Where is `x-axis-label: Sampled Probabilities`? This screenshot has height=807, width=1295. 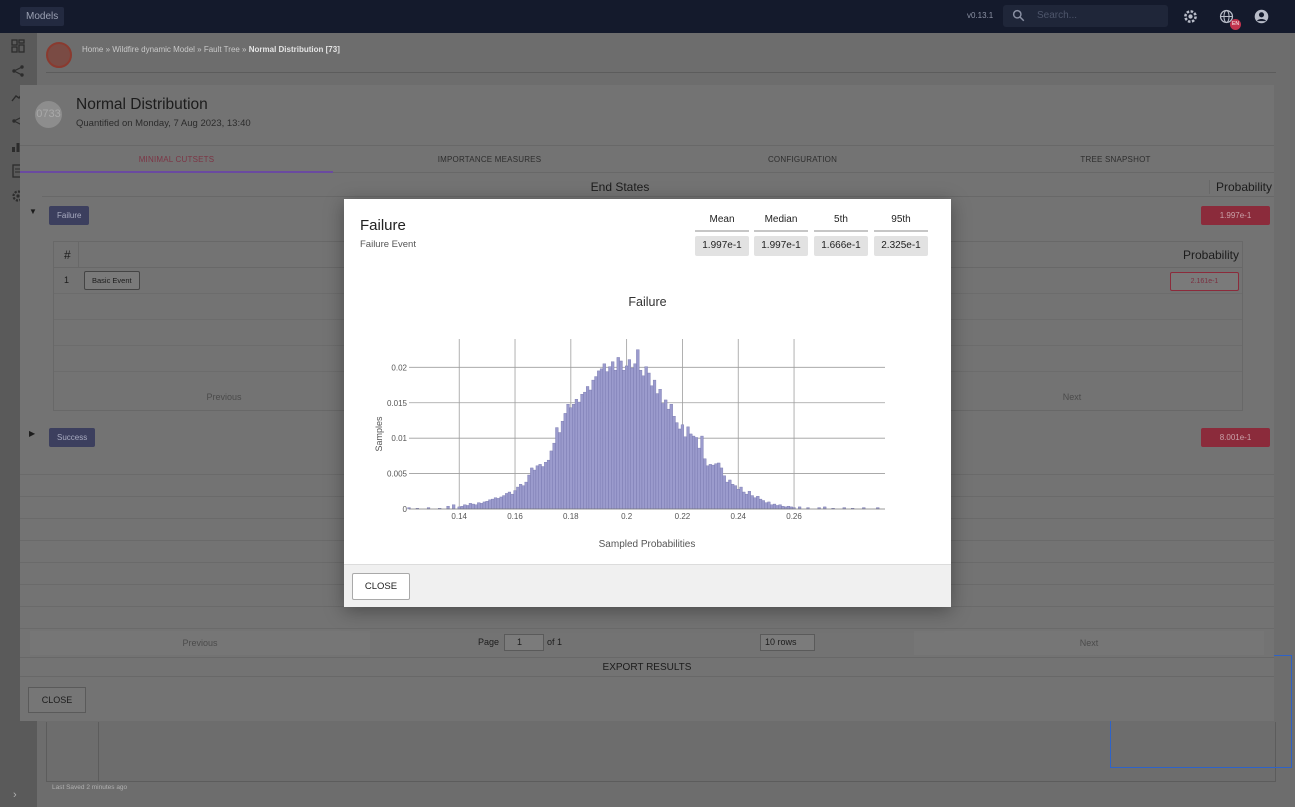 x-axis-label: Sampled Probabilities is located at coordinates (647, 544).